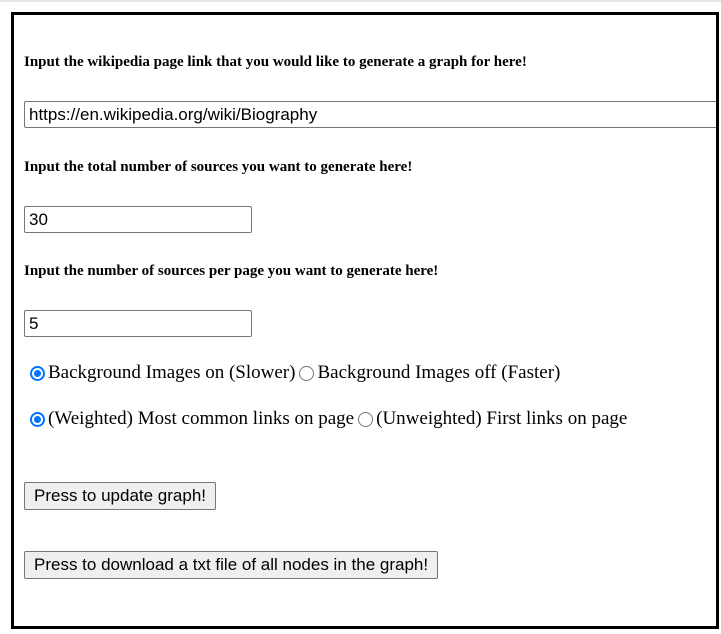  What do you see at coordinates (370, 114) in the screenshot?
I see `wikipedia-link-input` at bounding box center [370, 114].